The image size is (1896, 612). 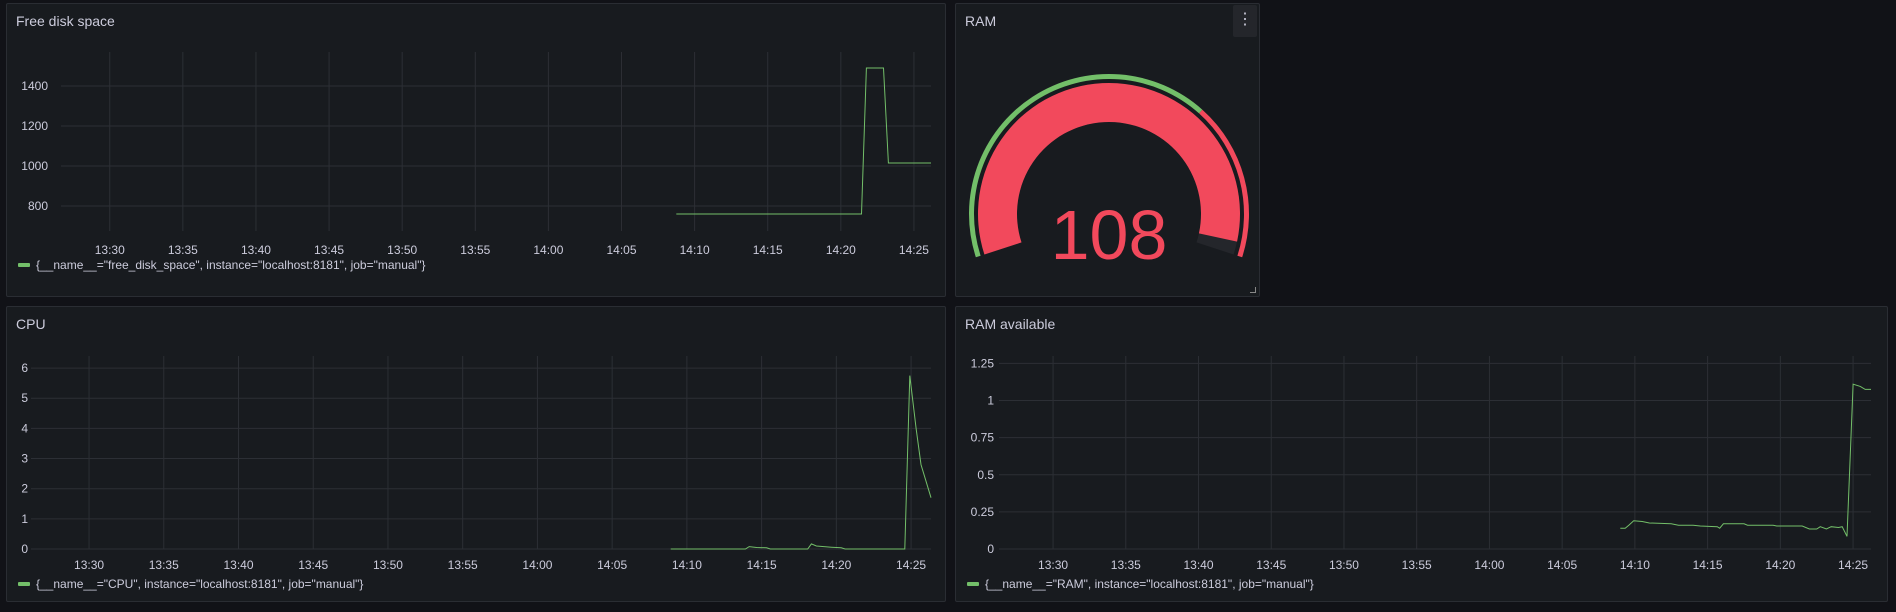 What do you see at coordinates (24, 489) in the screenshot?
I see `y-tick-label: 2` at bounding box center [24, 489].